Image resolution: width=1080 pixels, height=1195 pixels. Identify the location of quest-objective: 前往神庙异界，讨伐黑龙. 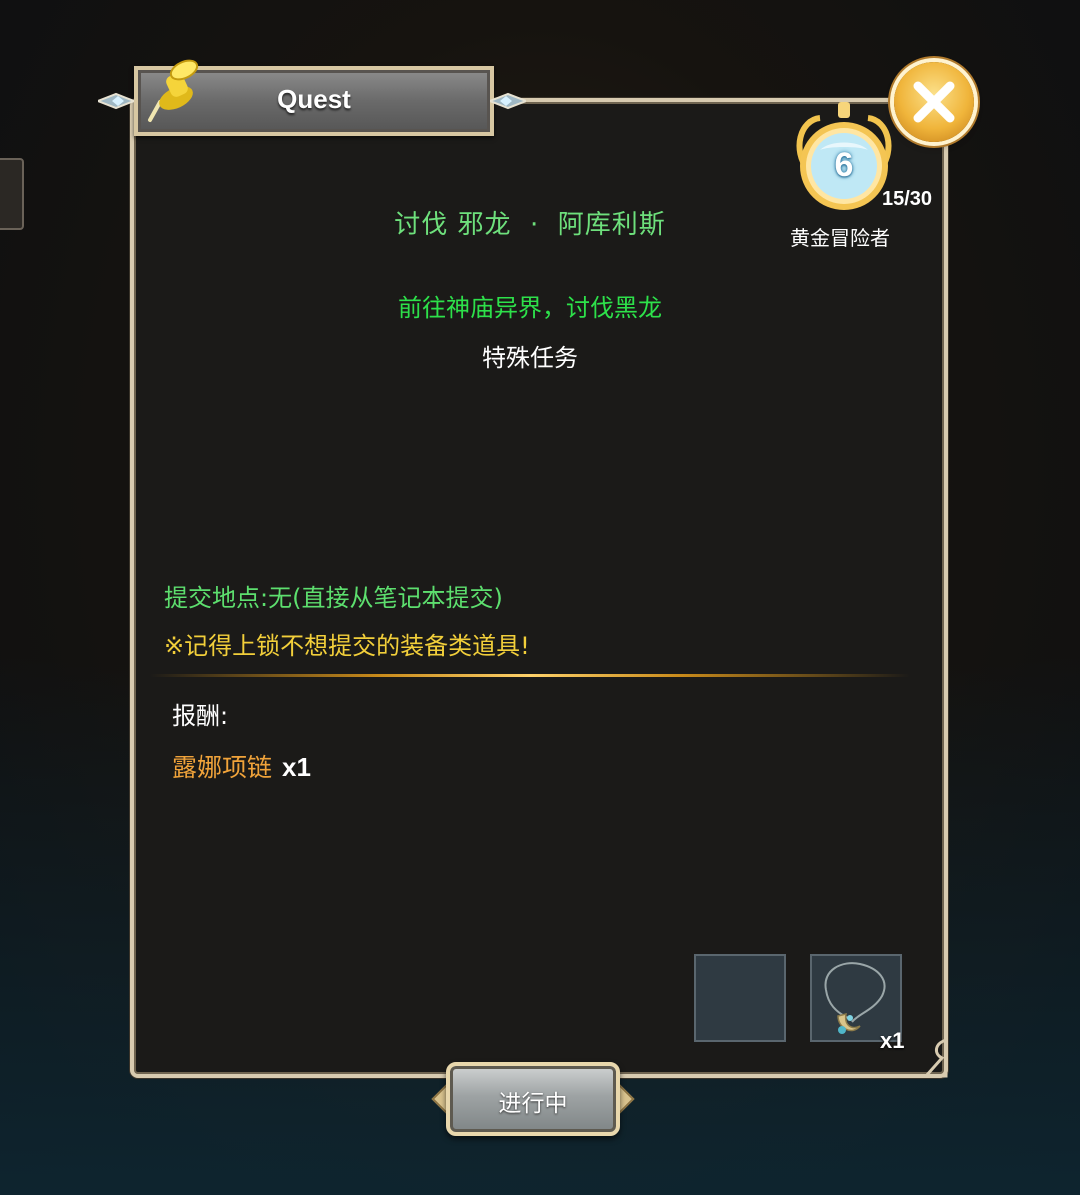
(530, 308).